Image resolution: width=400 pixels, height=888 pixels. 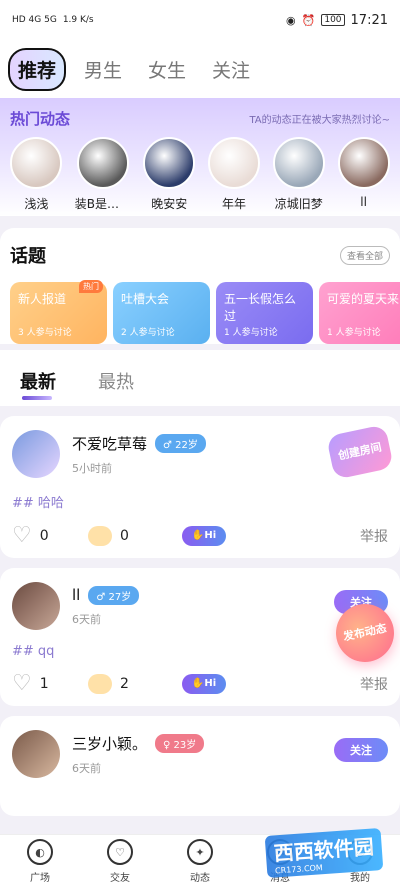 I want to click on hot-user: 晚安安, so click(x=169, y=174).